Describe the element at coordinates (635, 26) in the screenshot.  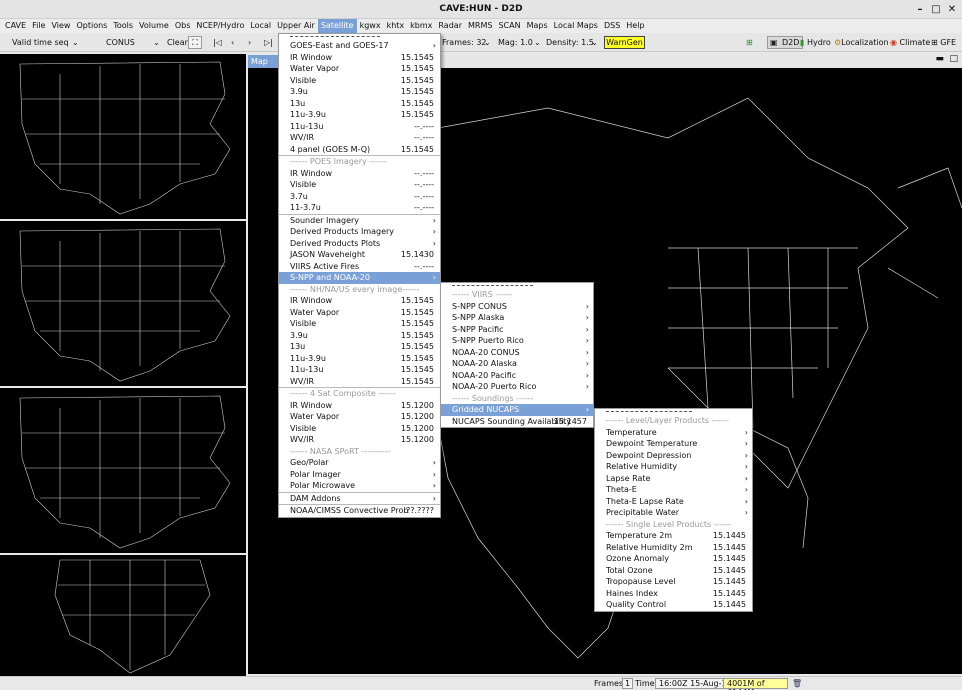
I see `menu-help: Help` at that location.